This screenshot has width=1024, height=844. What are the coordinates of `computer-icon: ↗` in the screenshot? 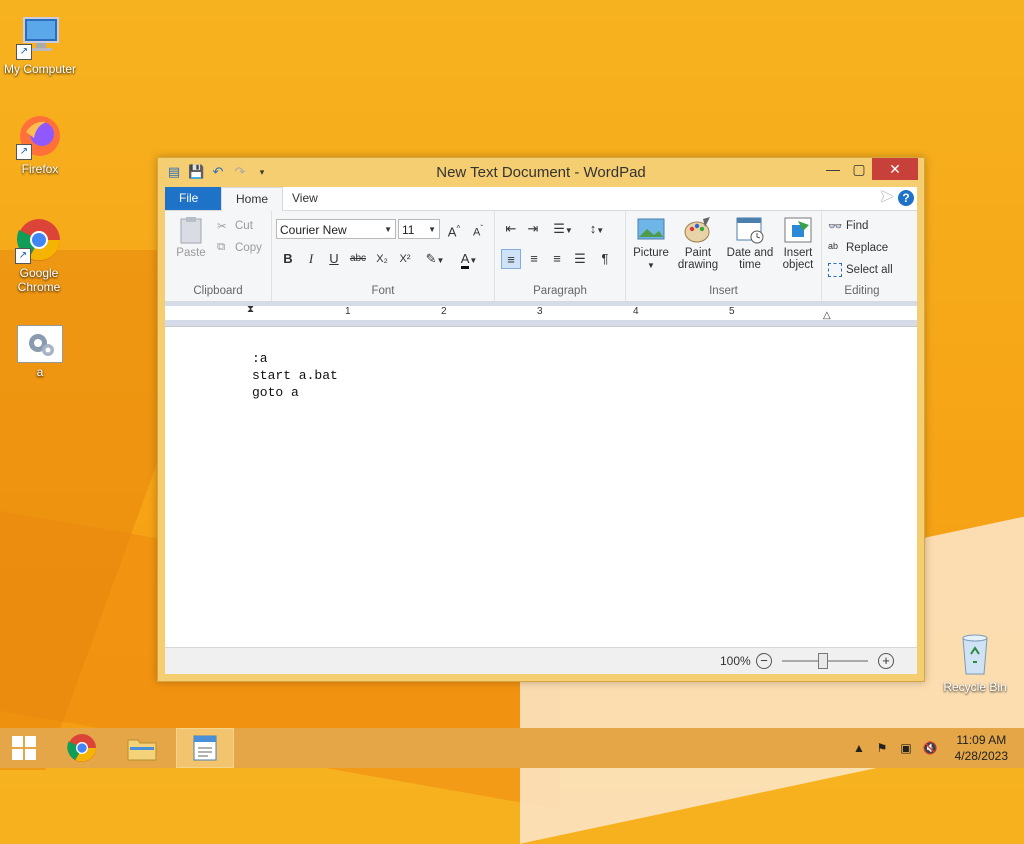 It's located at (40, 36).